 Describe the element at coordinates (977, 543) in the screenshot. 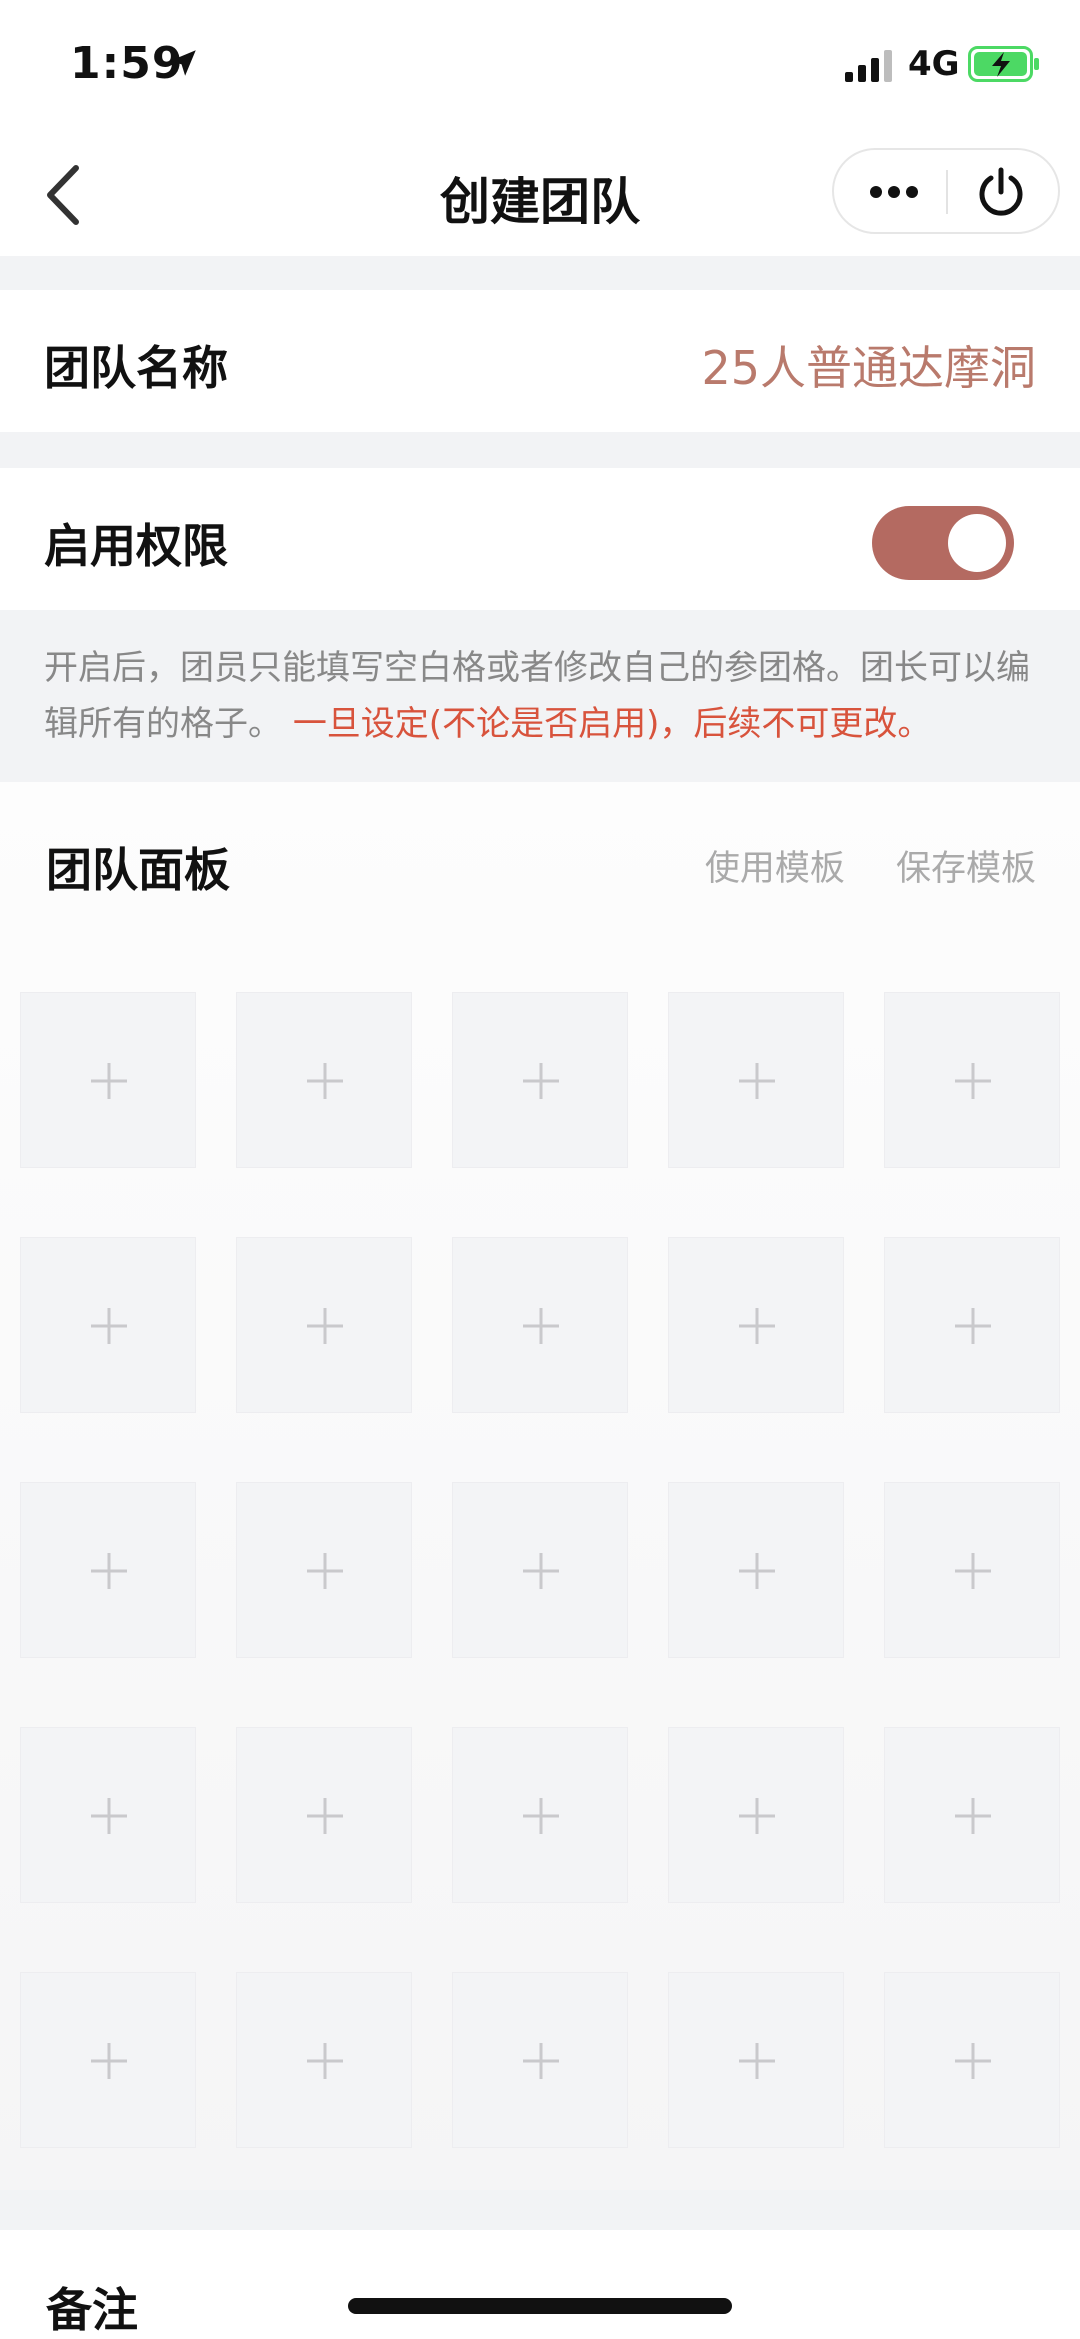

I see `toggle-knob` at that location.